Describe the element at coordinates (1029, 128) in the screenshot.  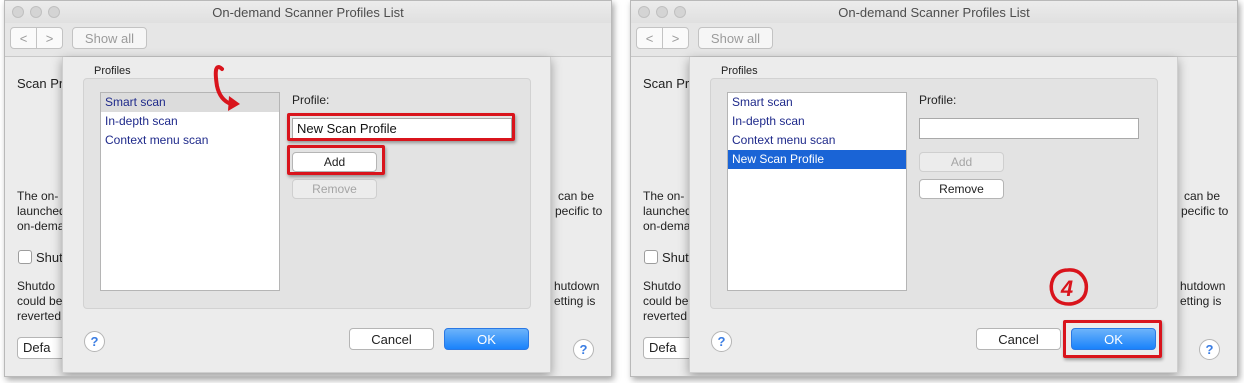
I see `profile-name-input` at that location.